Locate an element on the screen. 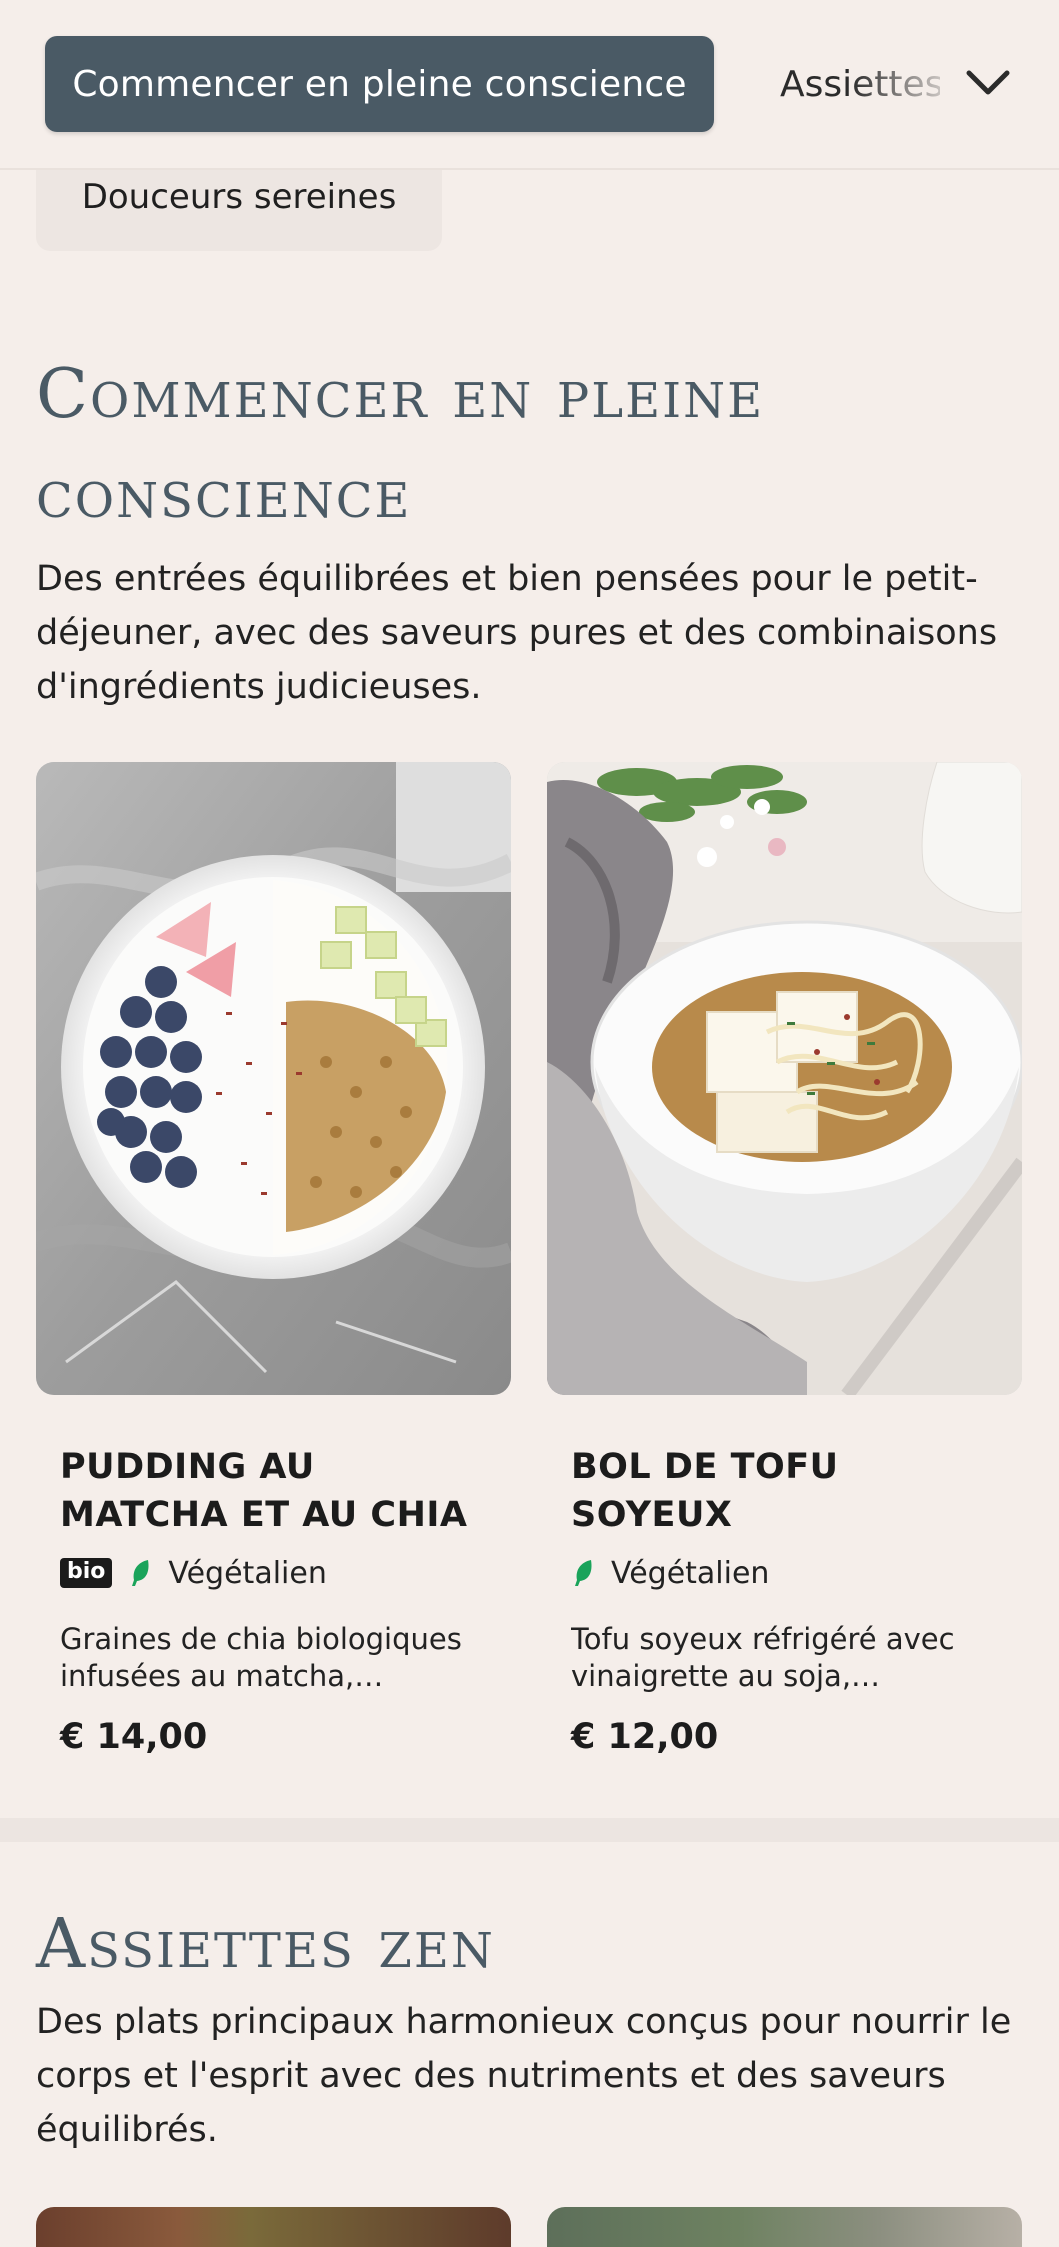 Image resolution: width=1059 pixels, height=2247 pixels. section-title-commencer: Commencer en pleine conscience is located at coordinates (400, 444).